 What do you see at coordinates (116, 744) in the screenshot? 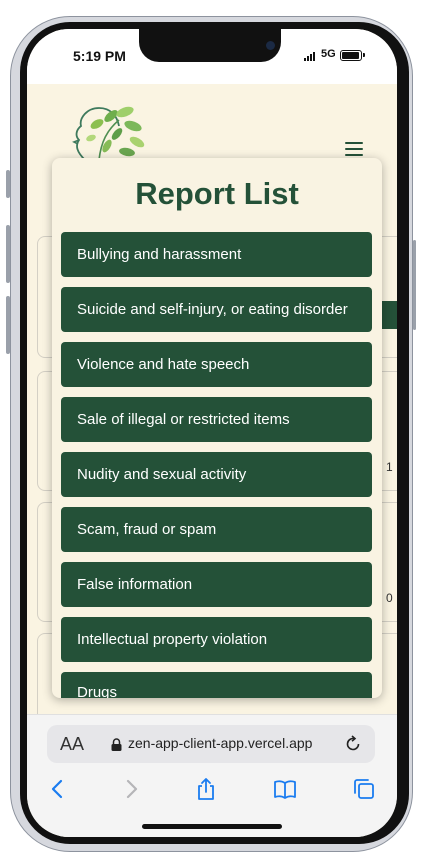
I see `lock-icon` at bounding box center [116, 744].